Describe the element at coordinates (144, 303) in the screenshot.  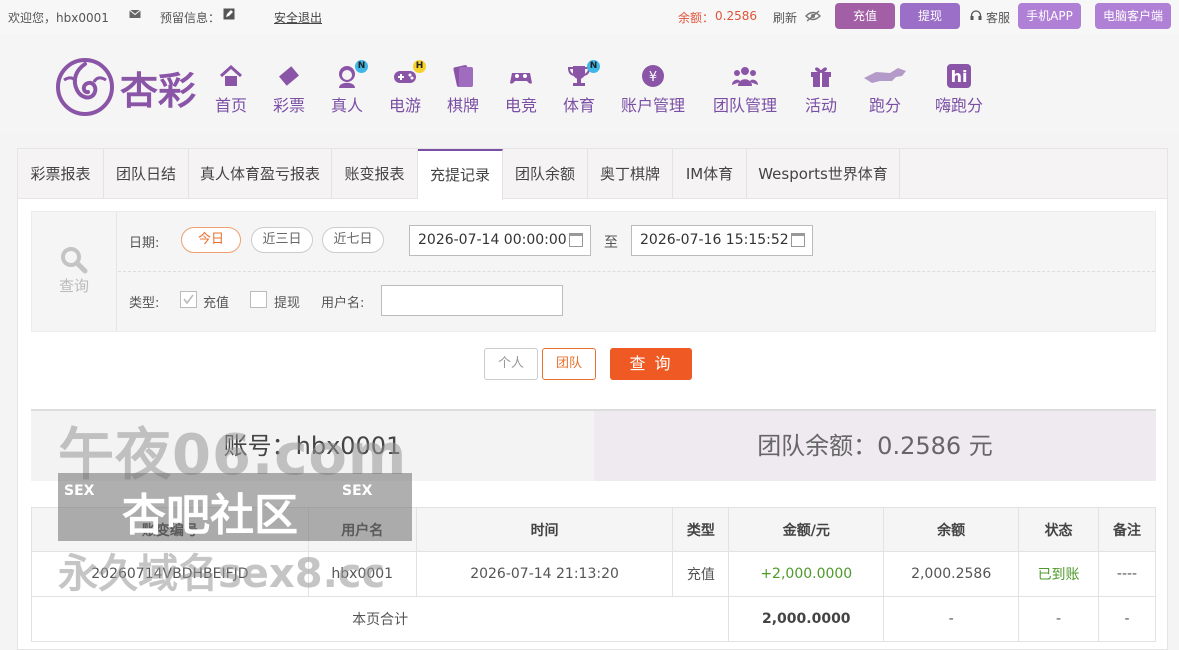
I see `type-label: 类型:` at that location.